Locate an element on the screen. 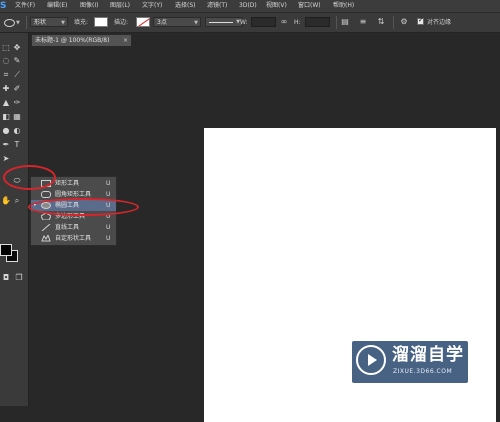 This screenshot has height=422, width=500. watermark: 溜溜自学 ZIXUE.3D66.COM is located at coordinates (410, 362).